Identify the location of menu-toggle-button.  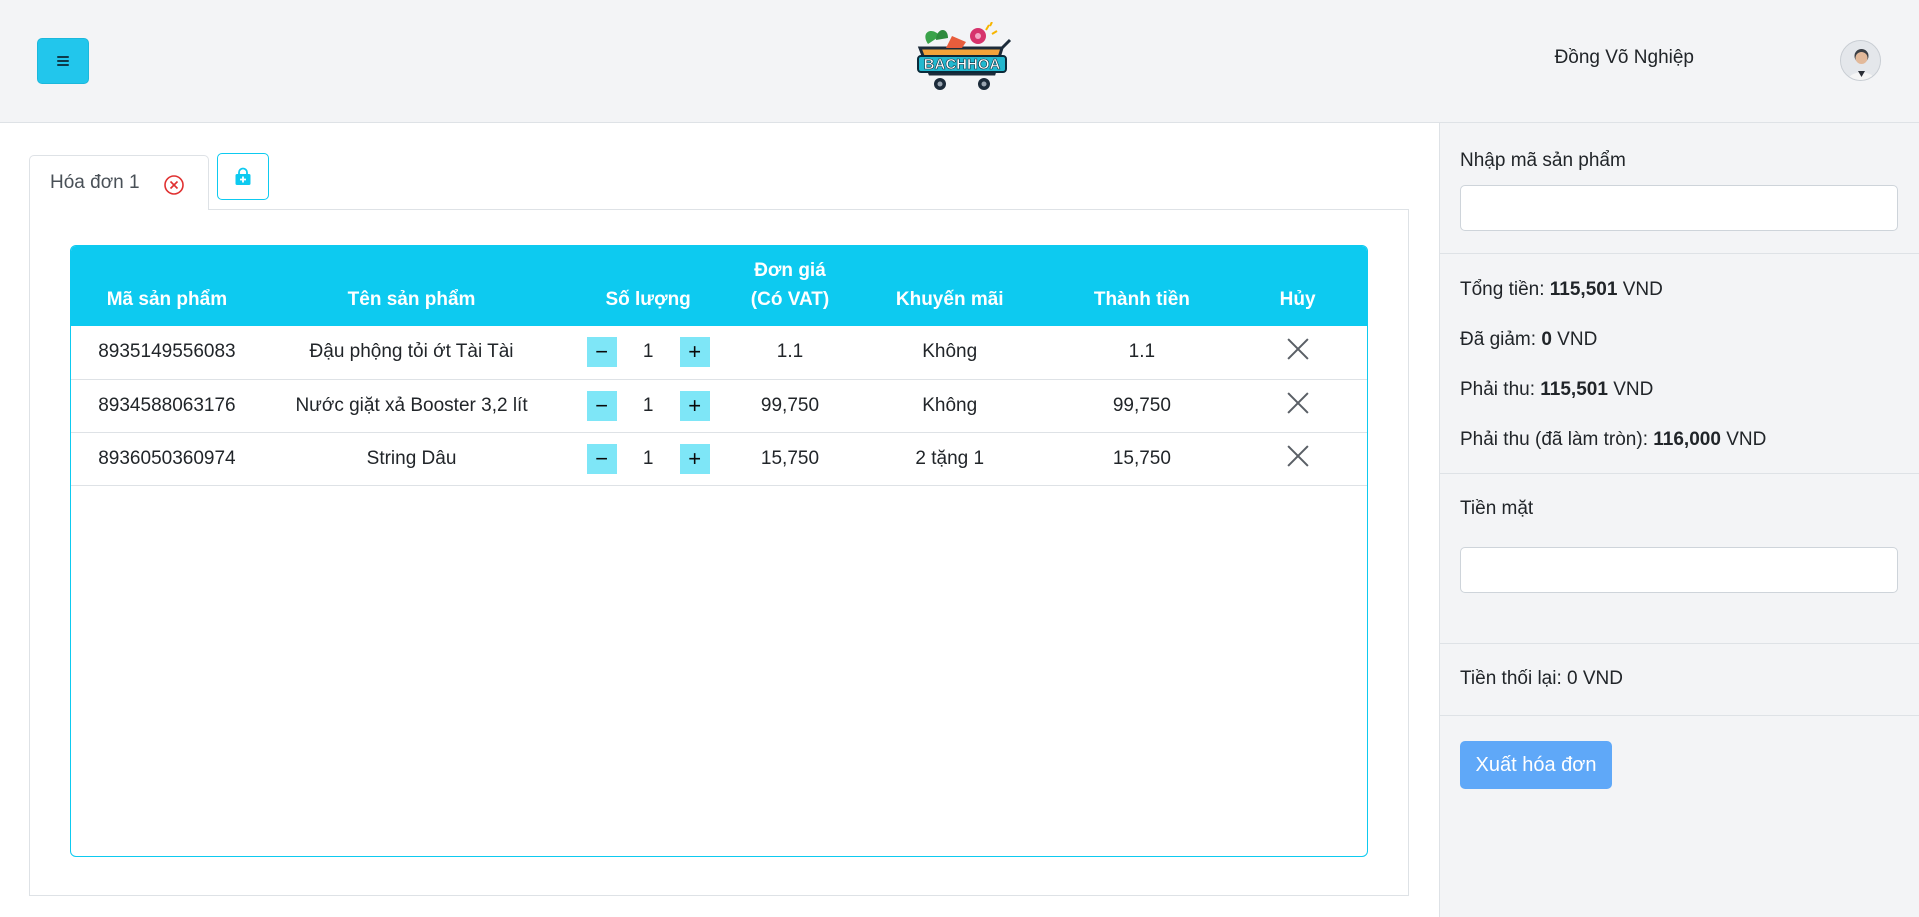
(63, 61).